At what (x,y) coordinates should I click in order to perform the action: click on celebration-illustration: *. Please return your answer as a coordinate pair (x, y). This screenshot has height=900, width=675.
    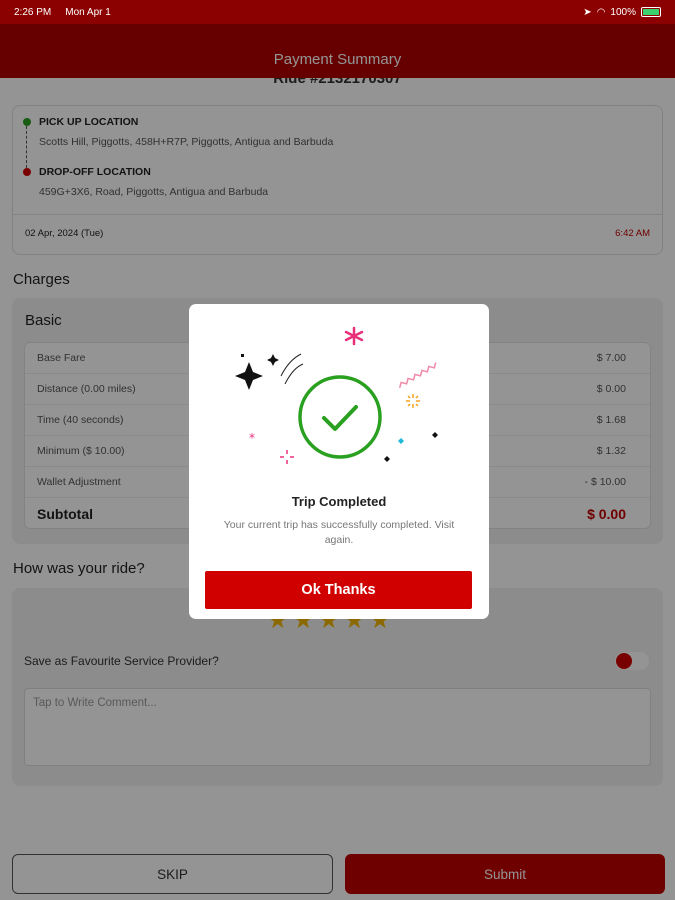
    Looking at the image, I should click on (336, 395).